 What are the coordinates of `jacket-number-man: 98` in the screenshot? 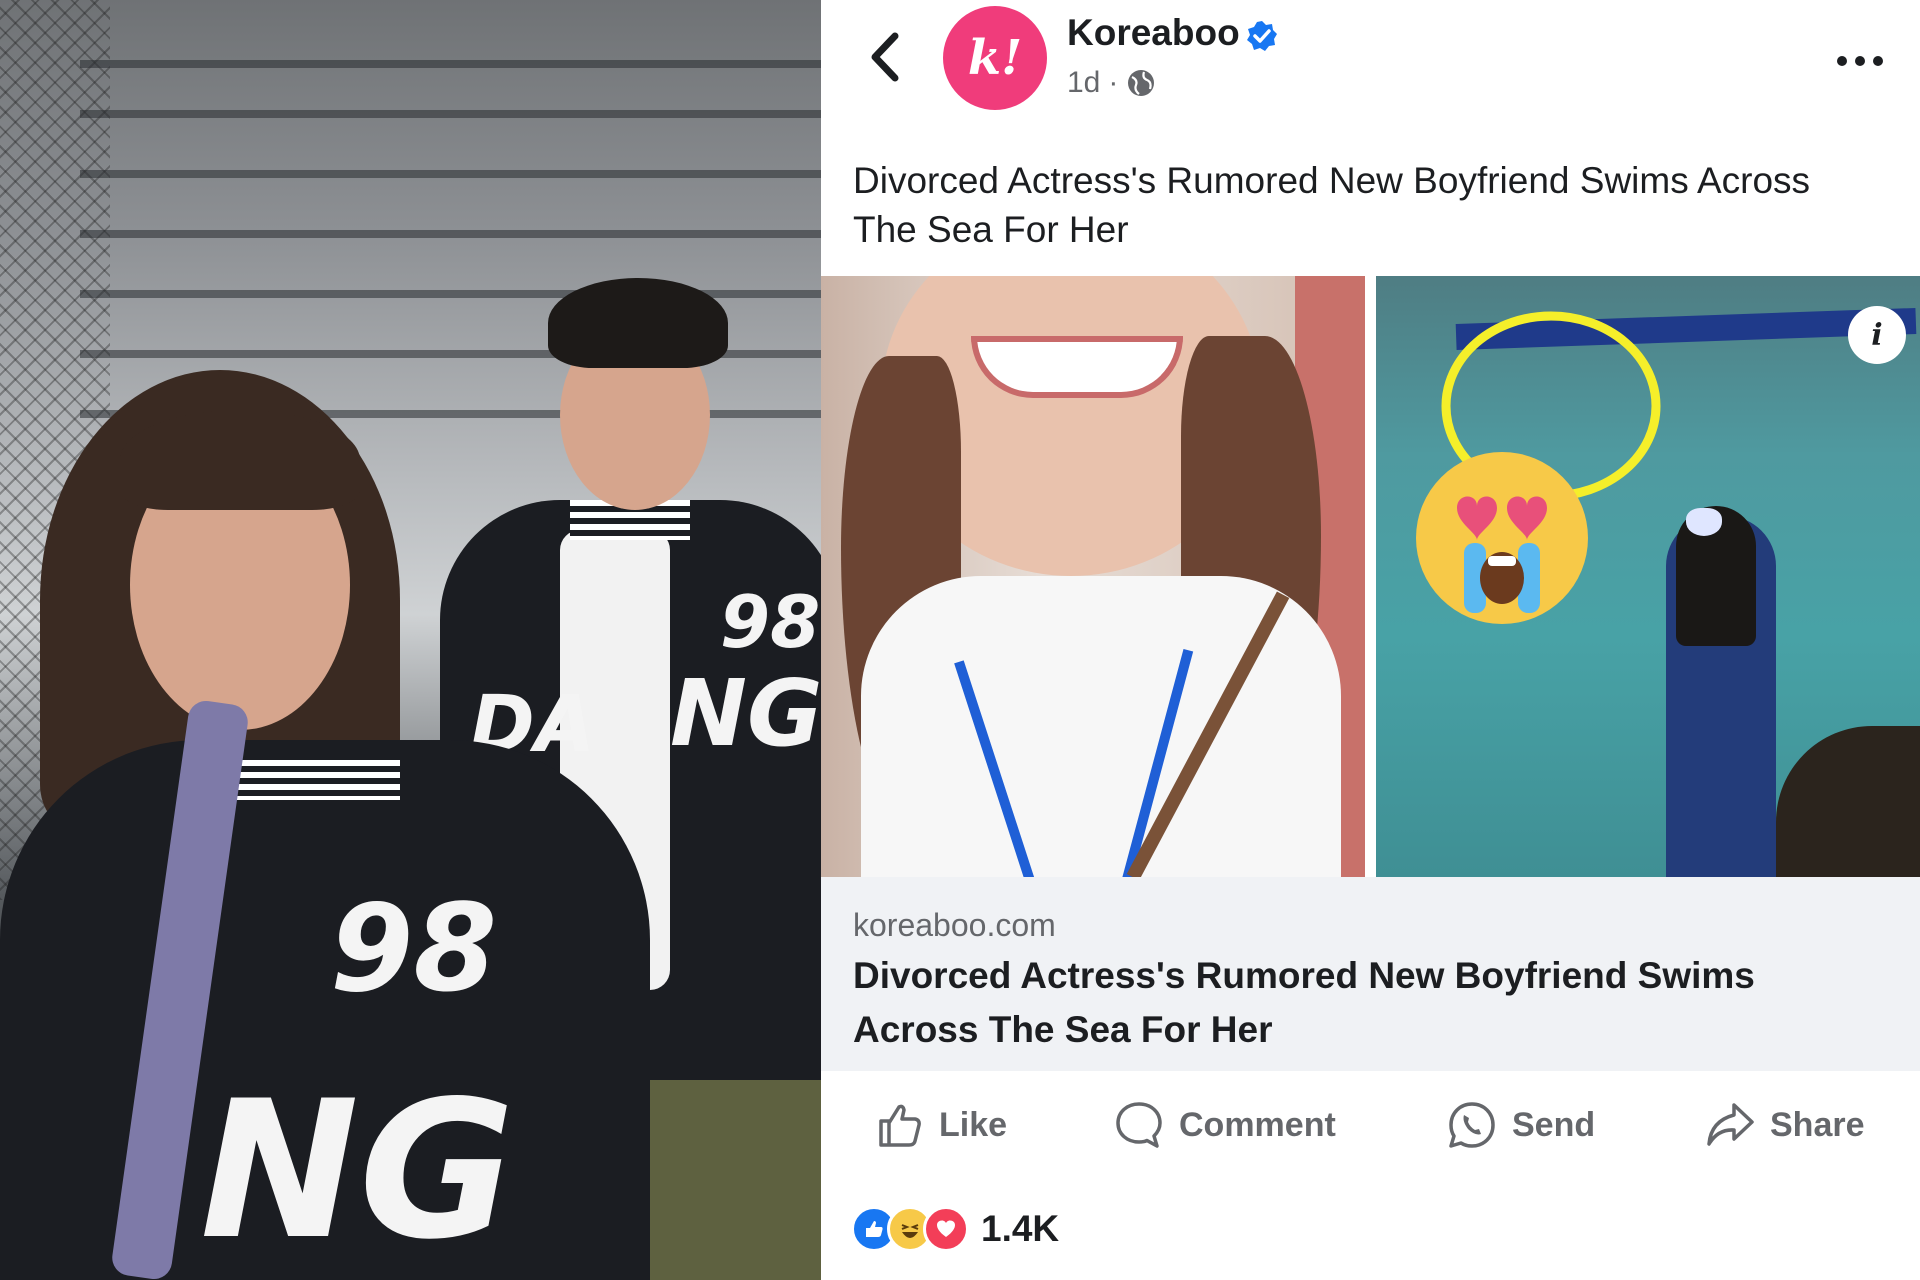 It's located at (770, 622).